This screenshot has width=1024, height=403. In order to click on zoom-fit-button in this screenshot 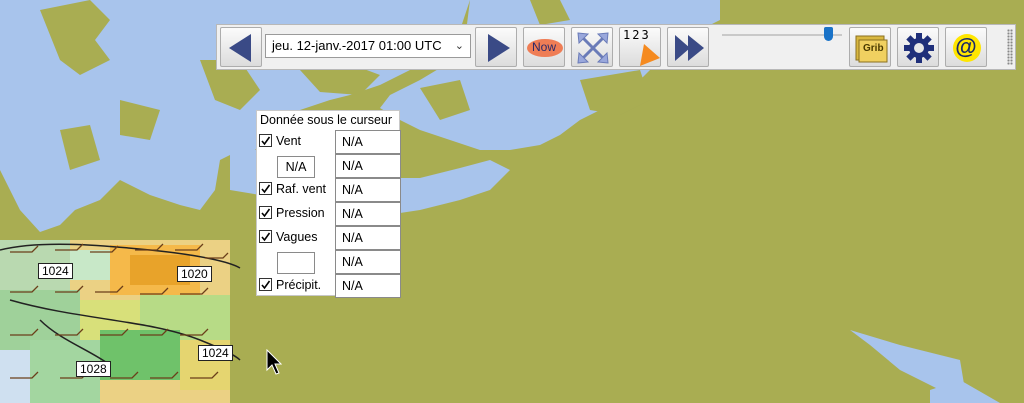, I will do `click(592, 47)`.